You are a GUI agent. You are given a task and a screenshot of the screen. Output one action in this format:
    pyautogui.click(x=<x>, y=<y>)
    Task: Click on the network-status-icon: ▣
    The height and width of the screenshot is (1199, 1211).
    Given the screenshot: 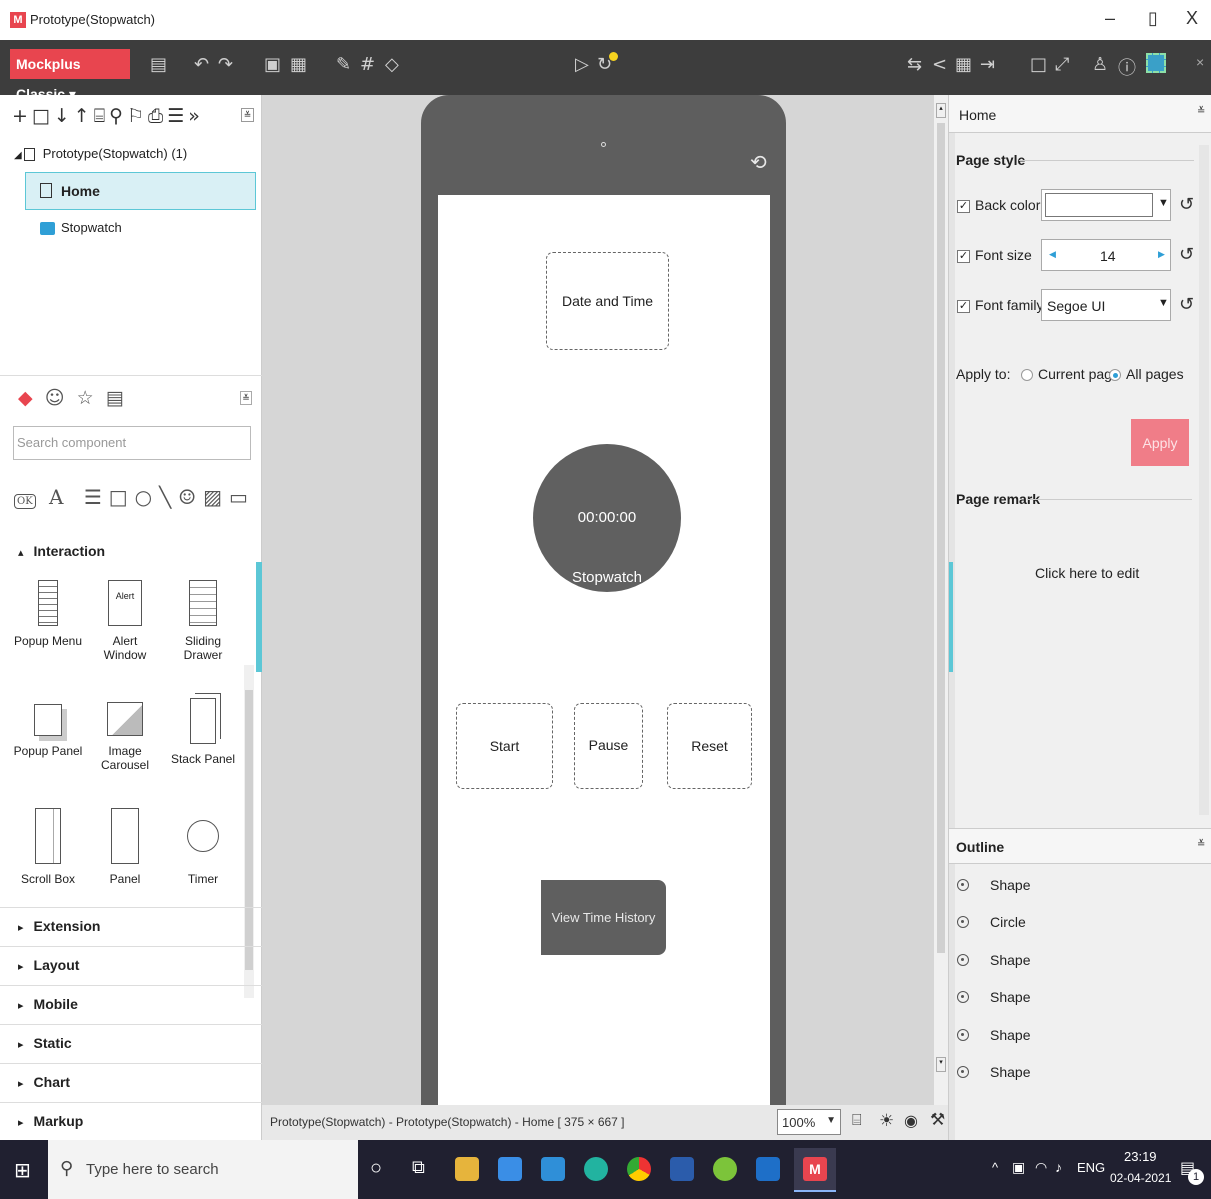 What is the action you would take?
    pyautogui.click(x=1018, y=1167)
    